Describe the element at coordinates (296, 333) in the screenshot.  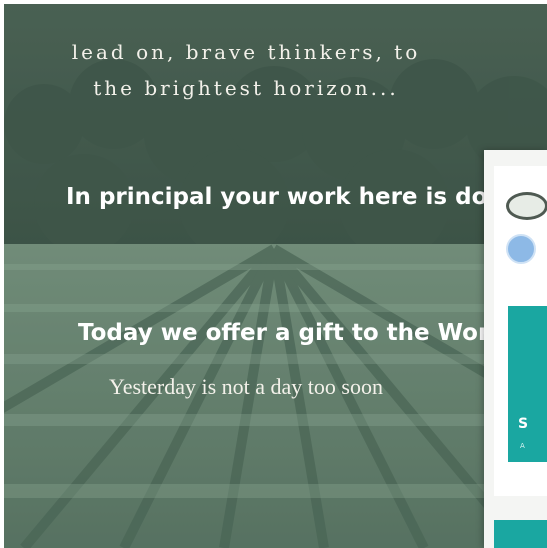
I see `headline-gift: Today we offer a gift to the World` at that location.